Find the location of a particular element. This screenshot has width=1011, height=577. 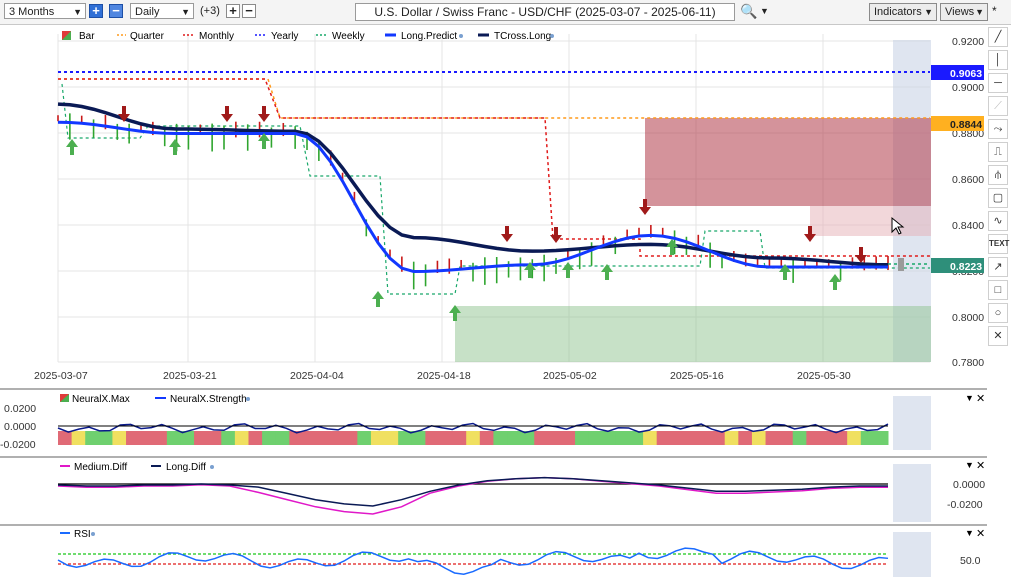

neural-legend: NeuralX.Max NeuralX.Strength is located at coordinates (155, 399).